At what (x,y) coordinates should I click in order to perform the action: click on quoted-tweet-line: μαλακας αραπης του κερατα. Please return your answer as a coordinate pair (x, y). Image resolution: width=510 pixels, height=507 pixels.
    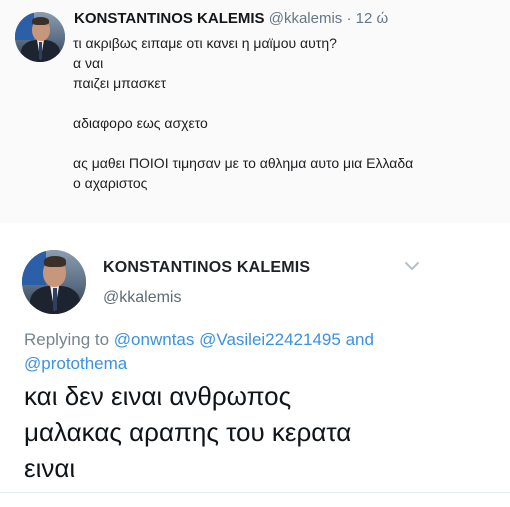
    Looking at the image, I should click on (188, 432).